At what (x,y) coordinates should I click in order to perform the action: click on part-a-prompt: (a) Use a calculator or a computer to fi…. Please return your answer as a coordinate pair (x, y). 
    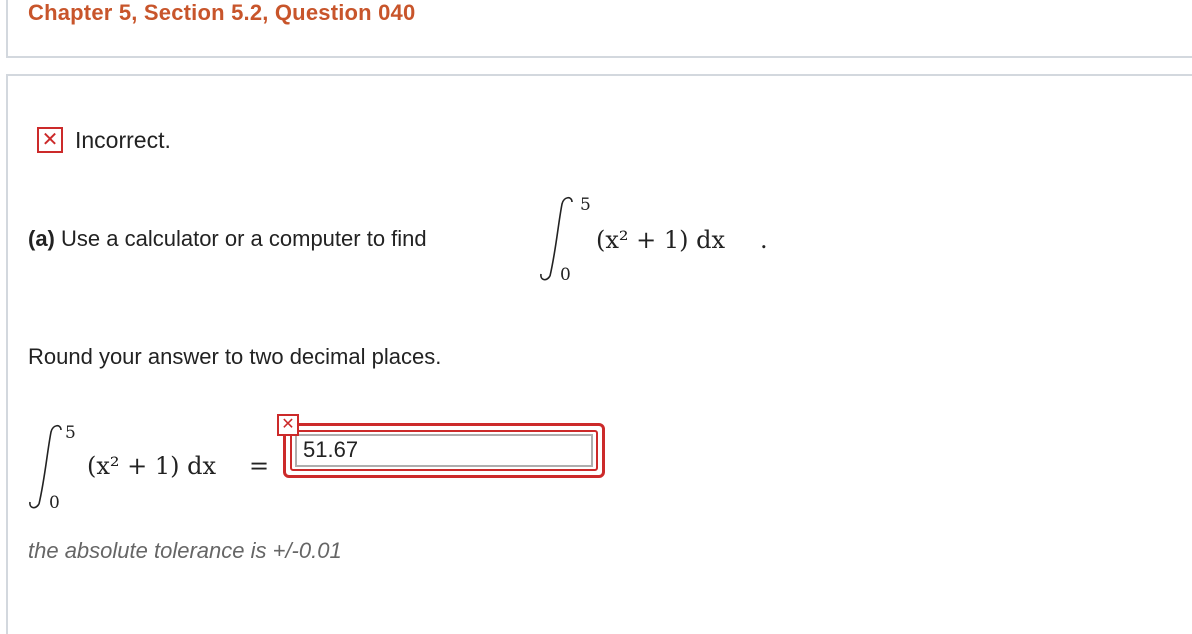
    Looking at the image, I should click on (227, 239).